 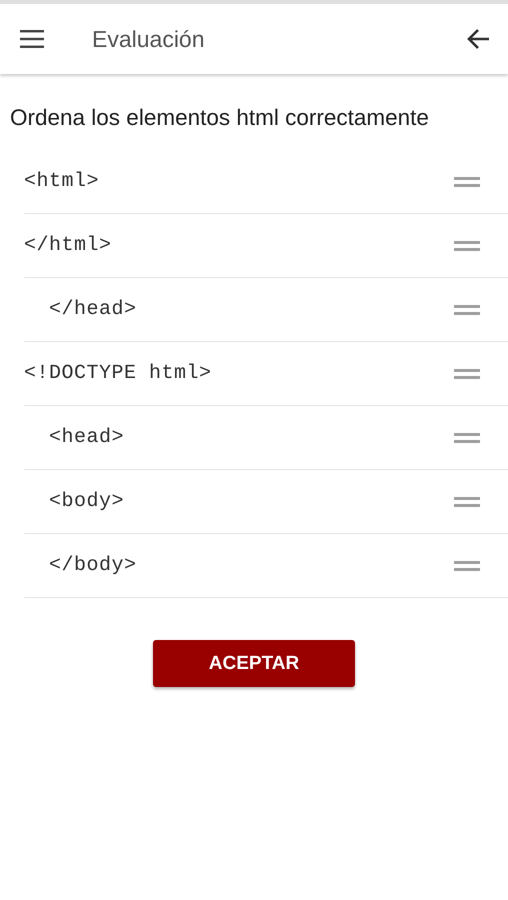 What do you see at coordinates (266, 246) in the screenshot?
I see `sortable-item: </html>` at bounding box center [266, 246].